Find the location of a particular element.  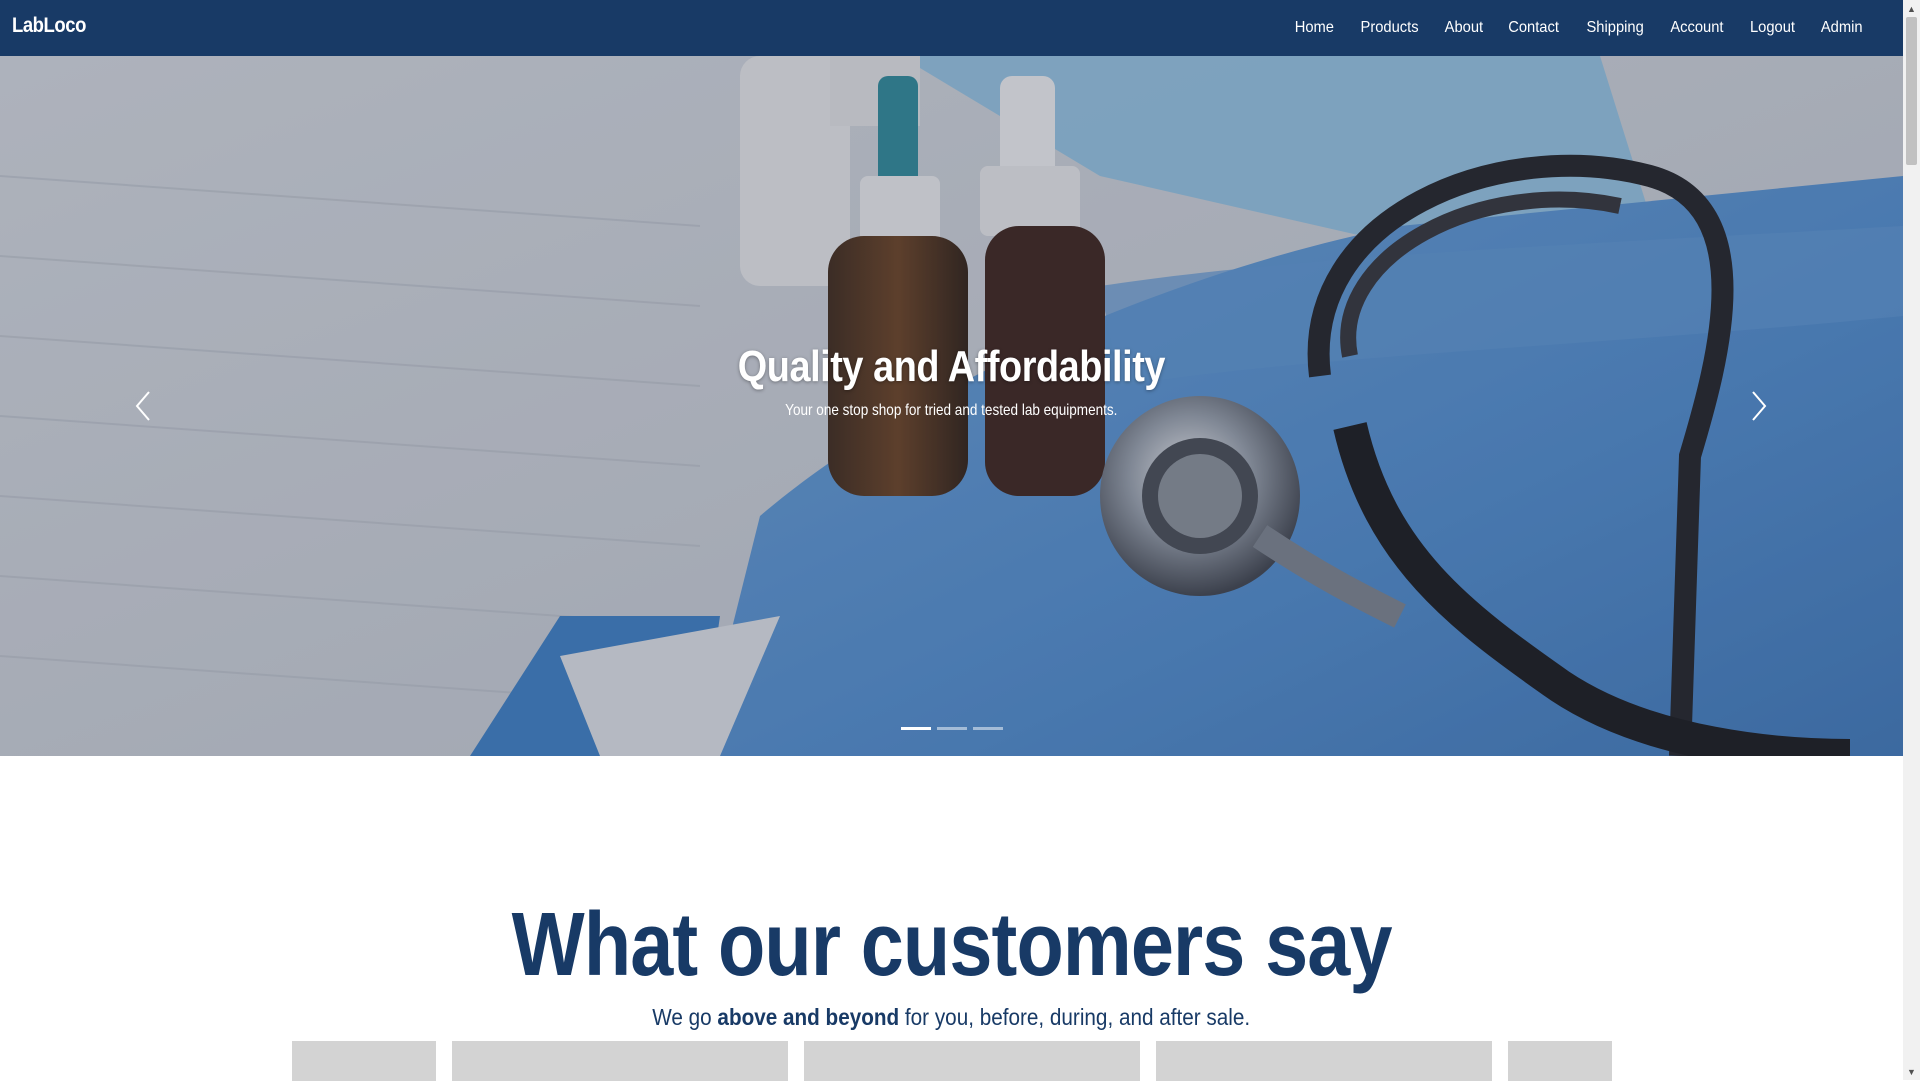

nav-products: Products is located at coordinates (1389, 28).